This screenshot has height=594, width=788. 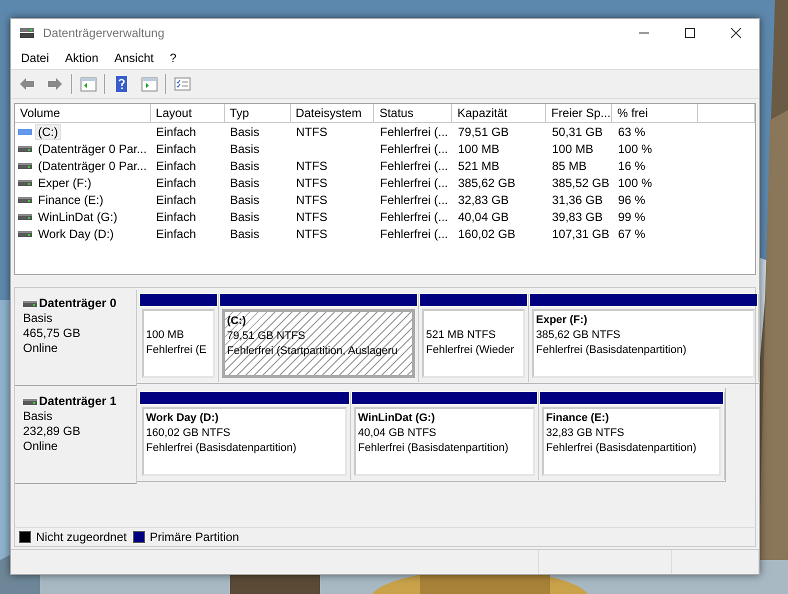 What do you see at coordinates (81, 537) in the screenshot?
I see `legend-label: Nicht zugeordnet` at bounding box center [81, 537].